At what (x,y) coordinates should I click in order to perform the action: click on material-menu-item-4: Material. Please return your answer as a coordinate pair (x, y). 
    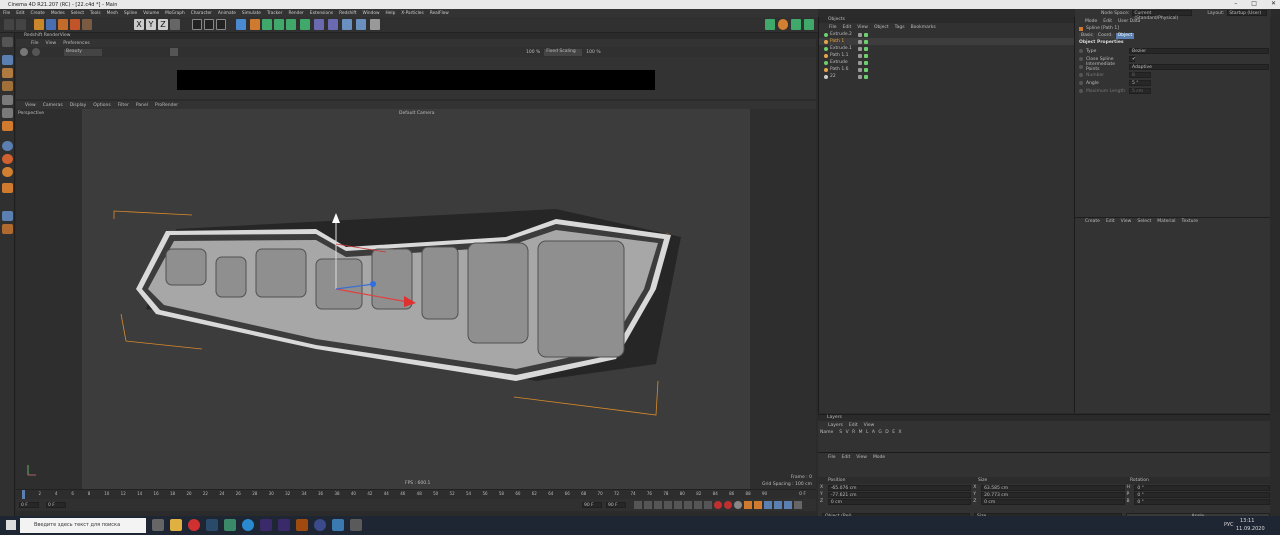
    Looking at the image, I should click on (1166, 221).